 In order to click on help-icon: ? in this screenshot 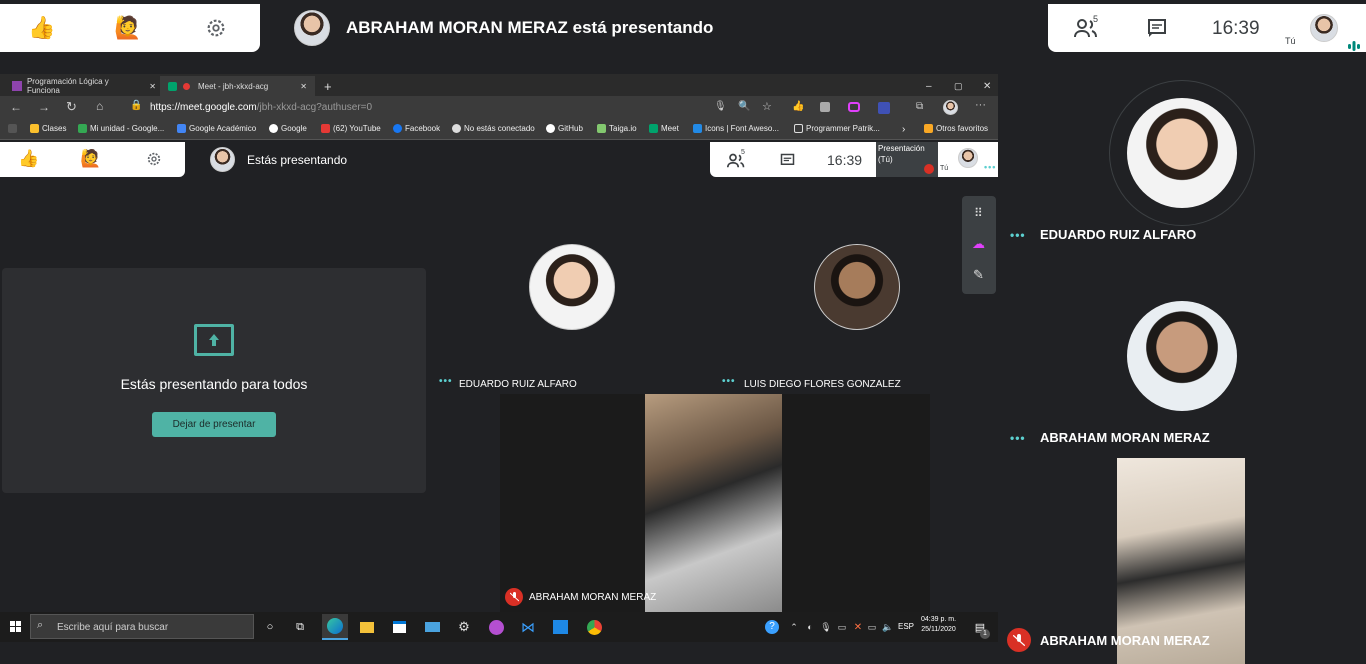, I will do `click(772, 627)`.